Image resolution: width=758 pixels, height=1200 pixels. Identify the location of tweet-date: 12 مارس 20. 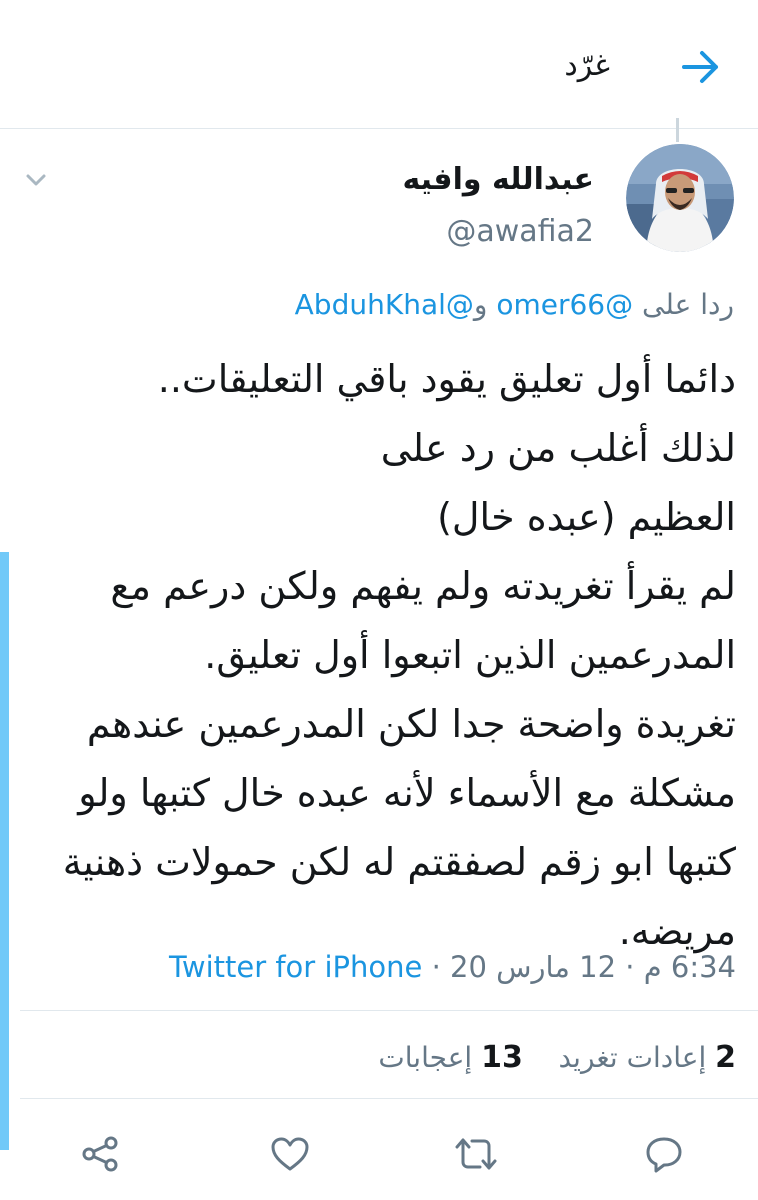
(533, 967).